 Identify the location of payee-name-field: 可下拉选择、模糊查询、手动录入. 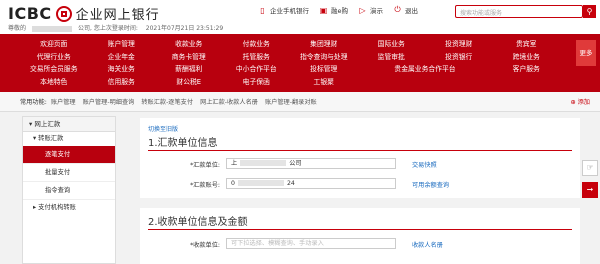
(311, 243).